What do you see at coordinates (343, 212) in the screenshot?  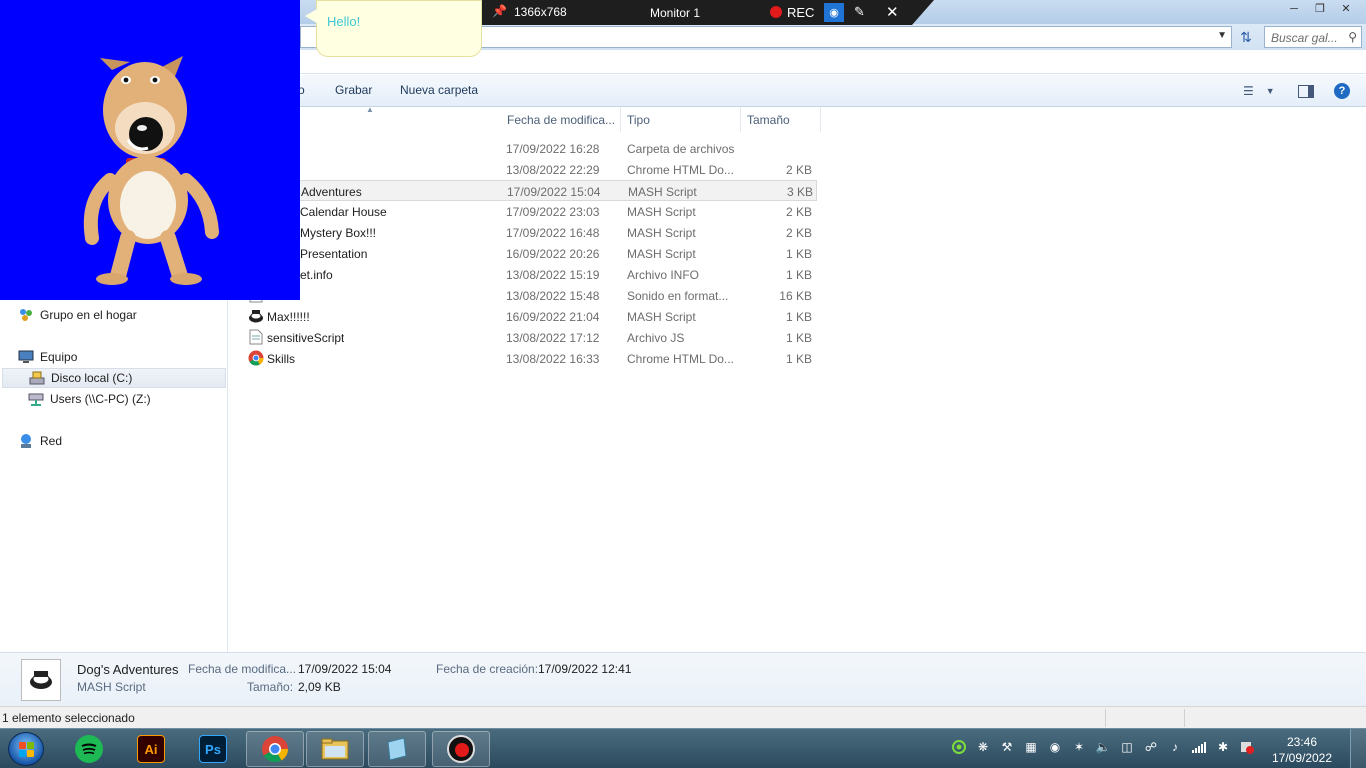 I see `file-name: Calendar House` at bounding box center [343, 212].